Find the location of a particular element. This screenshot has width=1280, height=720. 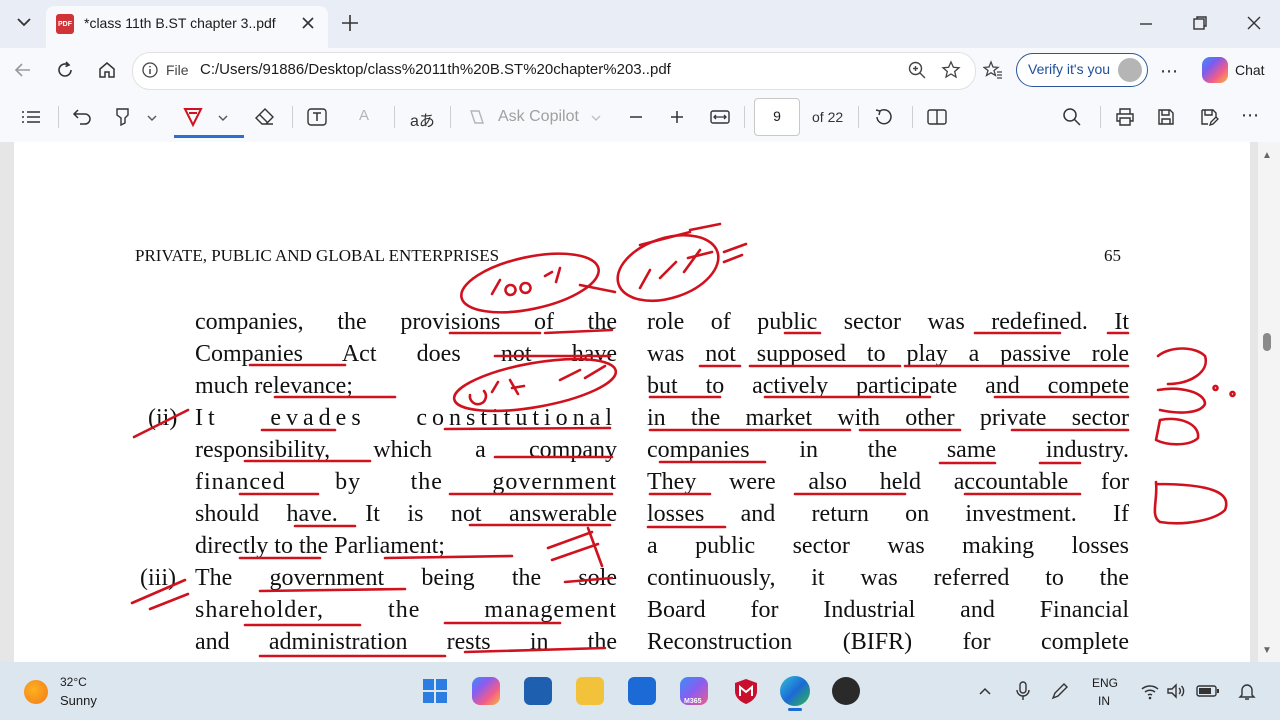

home-button is located at coordinates (107, 72).